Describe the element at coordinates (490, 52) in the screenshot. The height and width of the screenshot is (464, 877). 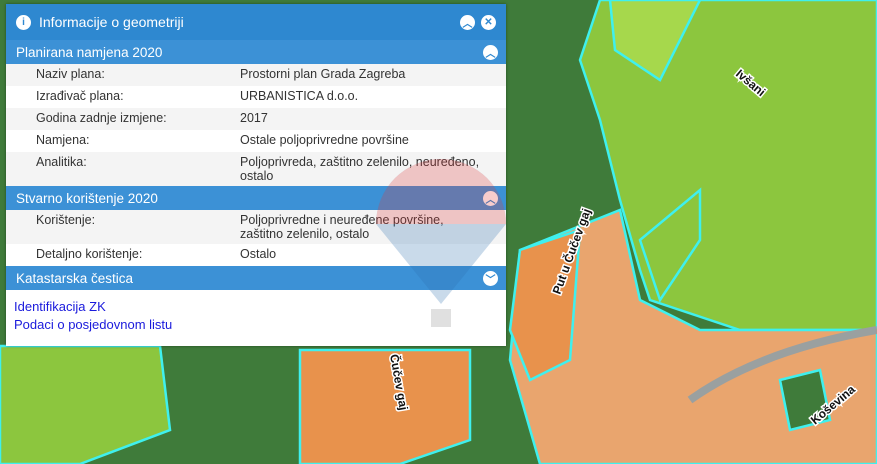
I see `chevron-up-icon: ︿` at that location.